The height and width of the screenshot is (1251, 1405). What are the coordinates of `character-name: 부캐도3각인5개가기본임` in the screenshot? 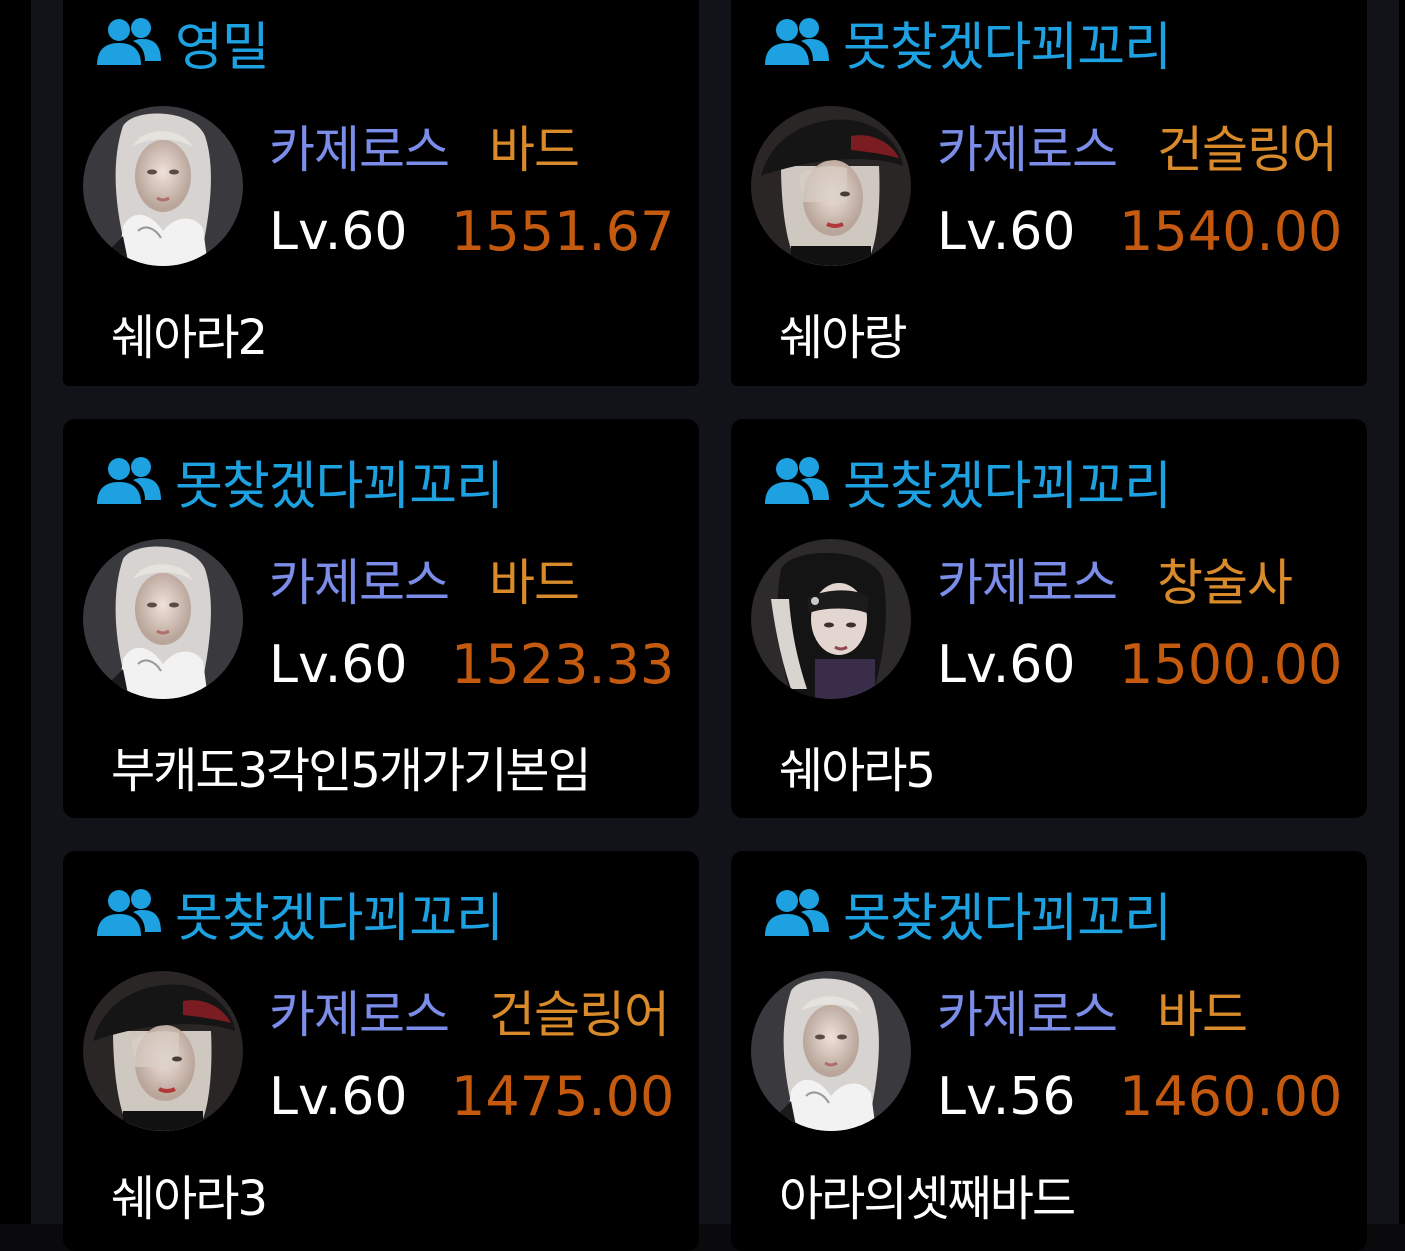 It's located at (351, 771).